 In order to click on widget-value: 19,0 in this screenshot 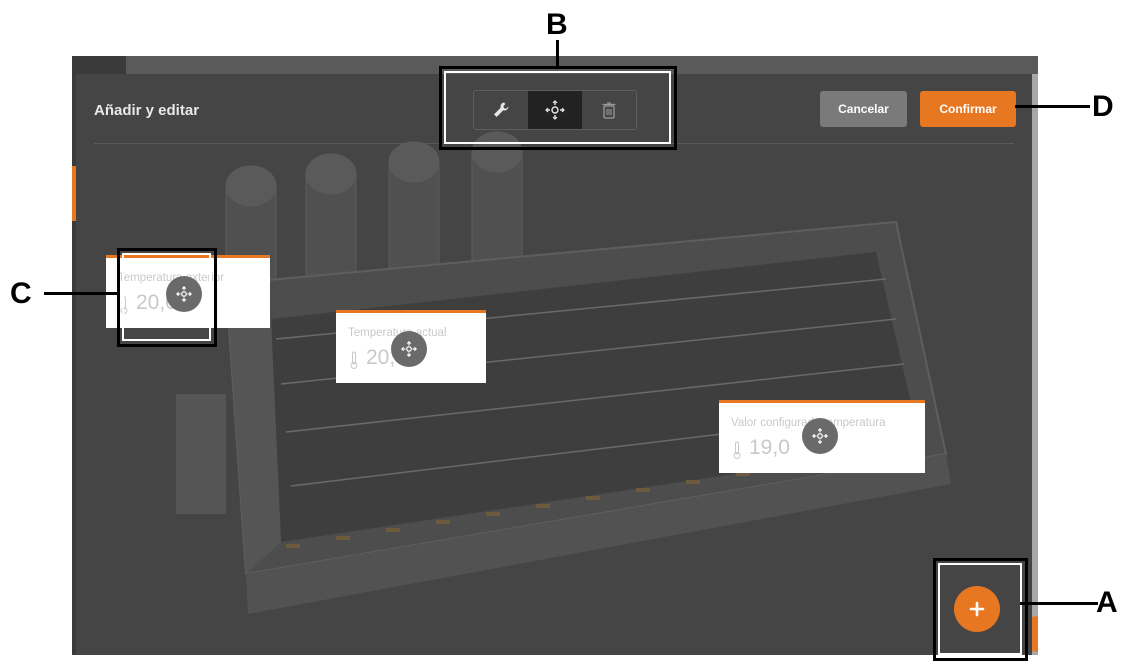, I will do `click(769, 447)`.